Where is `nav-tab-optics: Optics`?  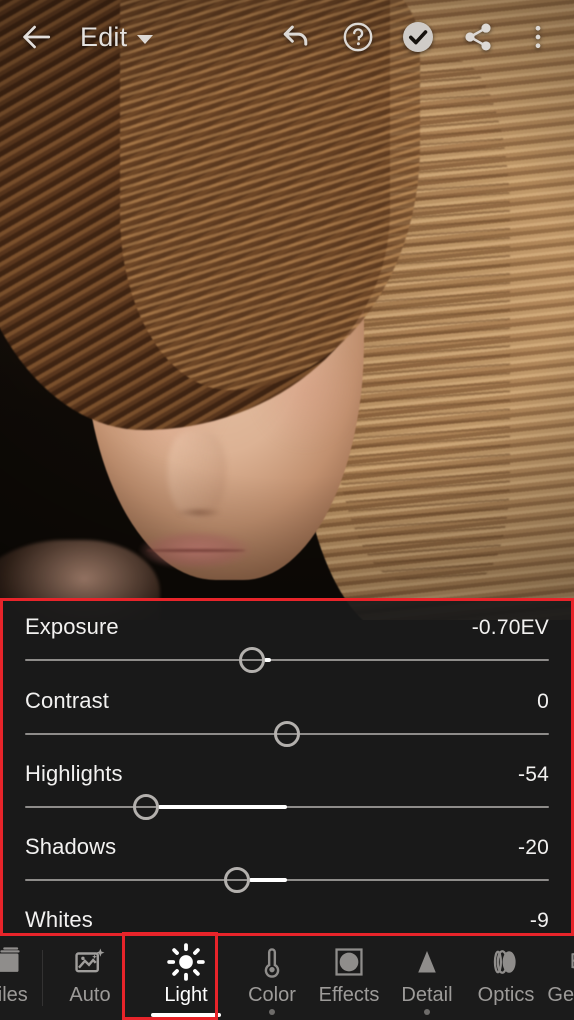
nav-tab-optics: Optics is located at coordinates (506, 978).